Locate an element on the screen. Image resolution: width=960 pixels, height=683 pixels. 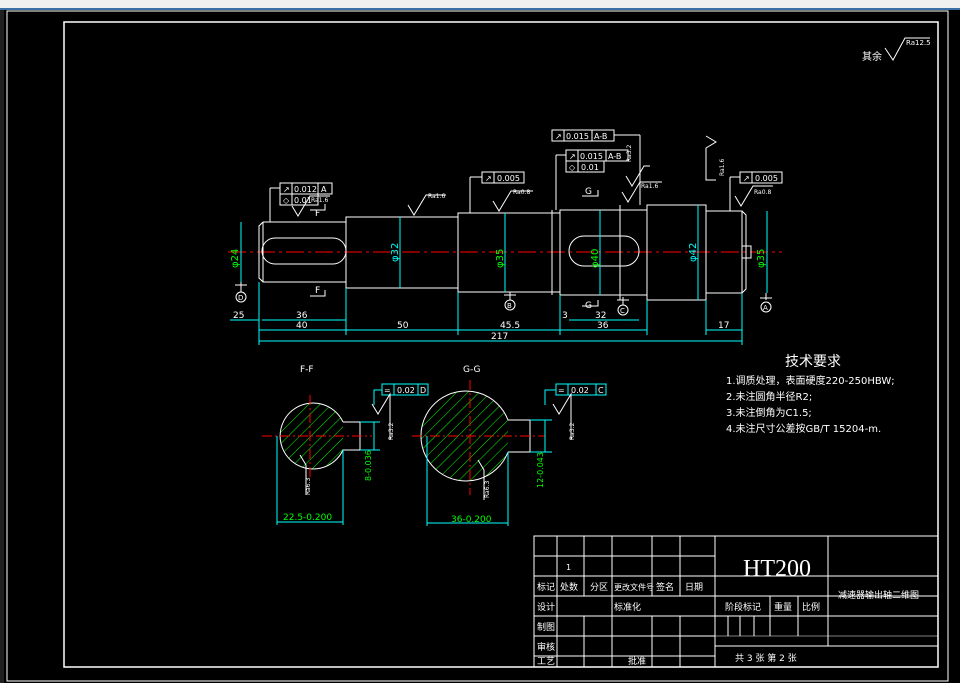
section-g-bottom: G is located at coordinates (588, 306).